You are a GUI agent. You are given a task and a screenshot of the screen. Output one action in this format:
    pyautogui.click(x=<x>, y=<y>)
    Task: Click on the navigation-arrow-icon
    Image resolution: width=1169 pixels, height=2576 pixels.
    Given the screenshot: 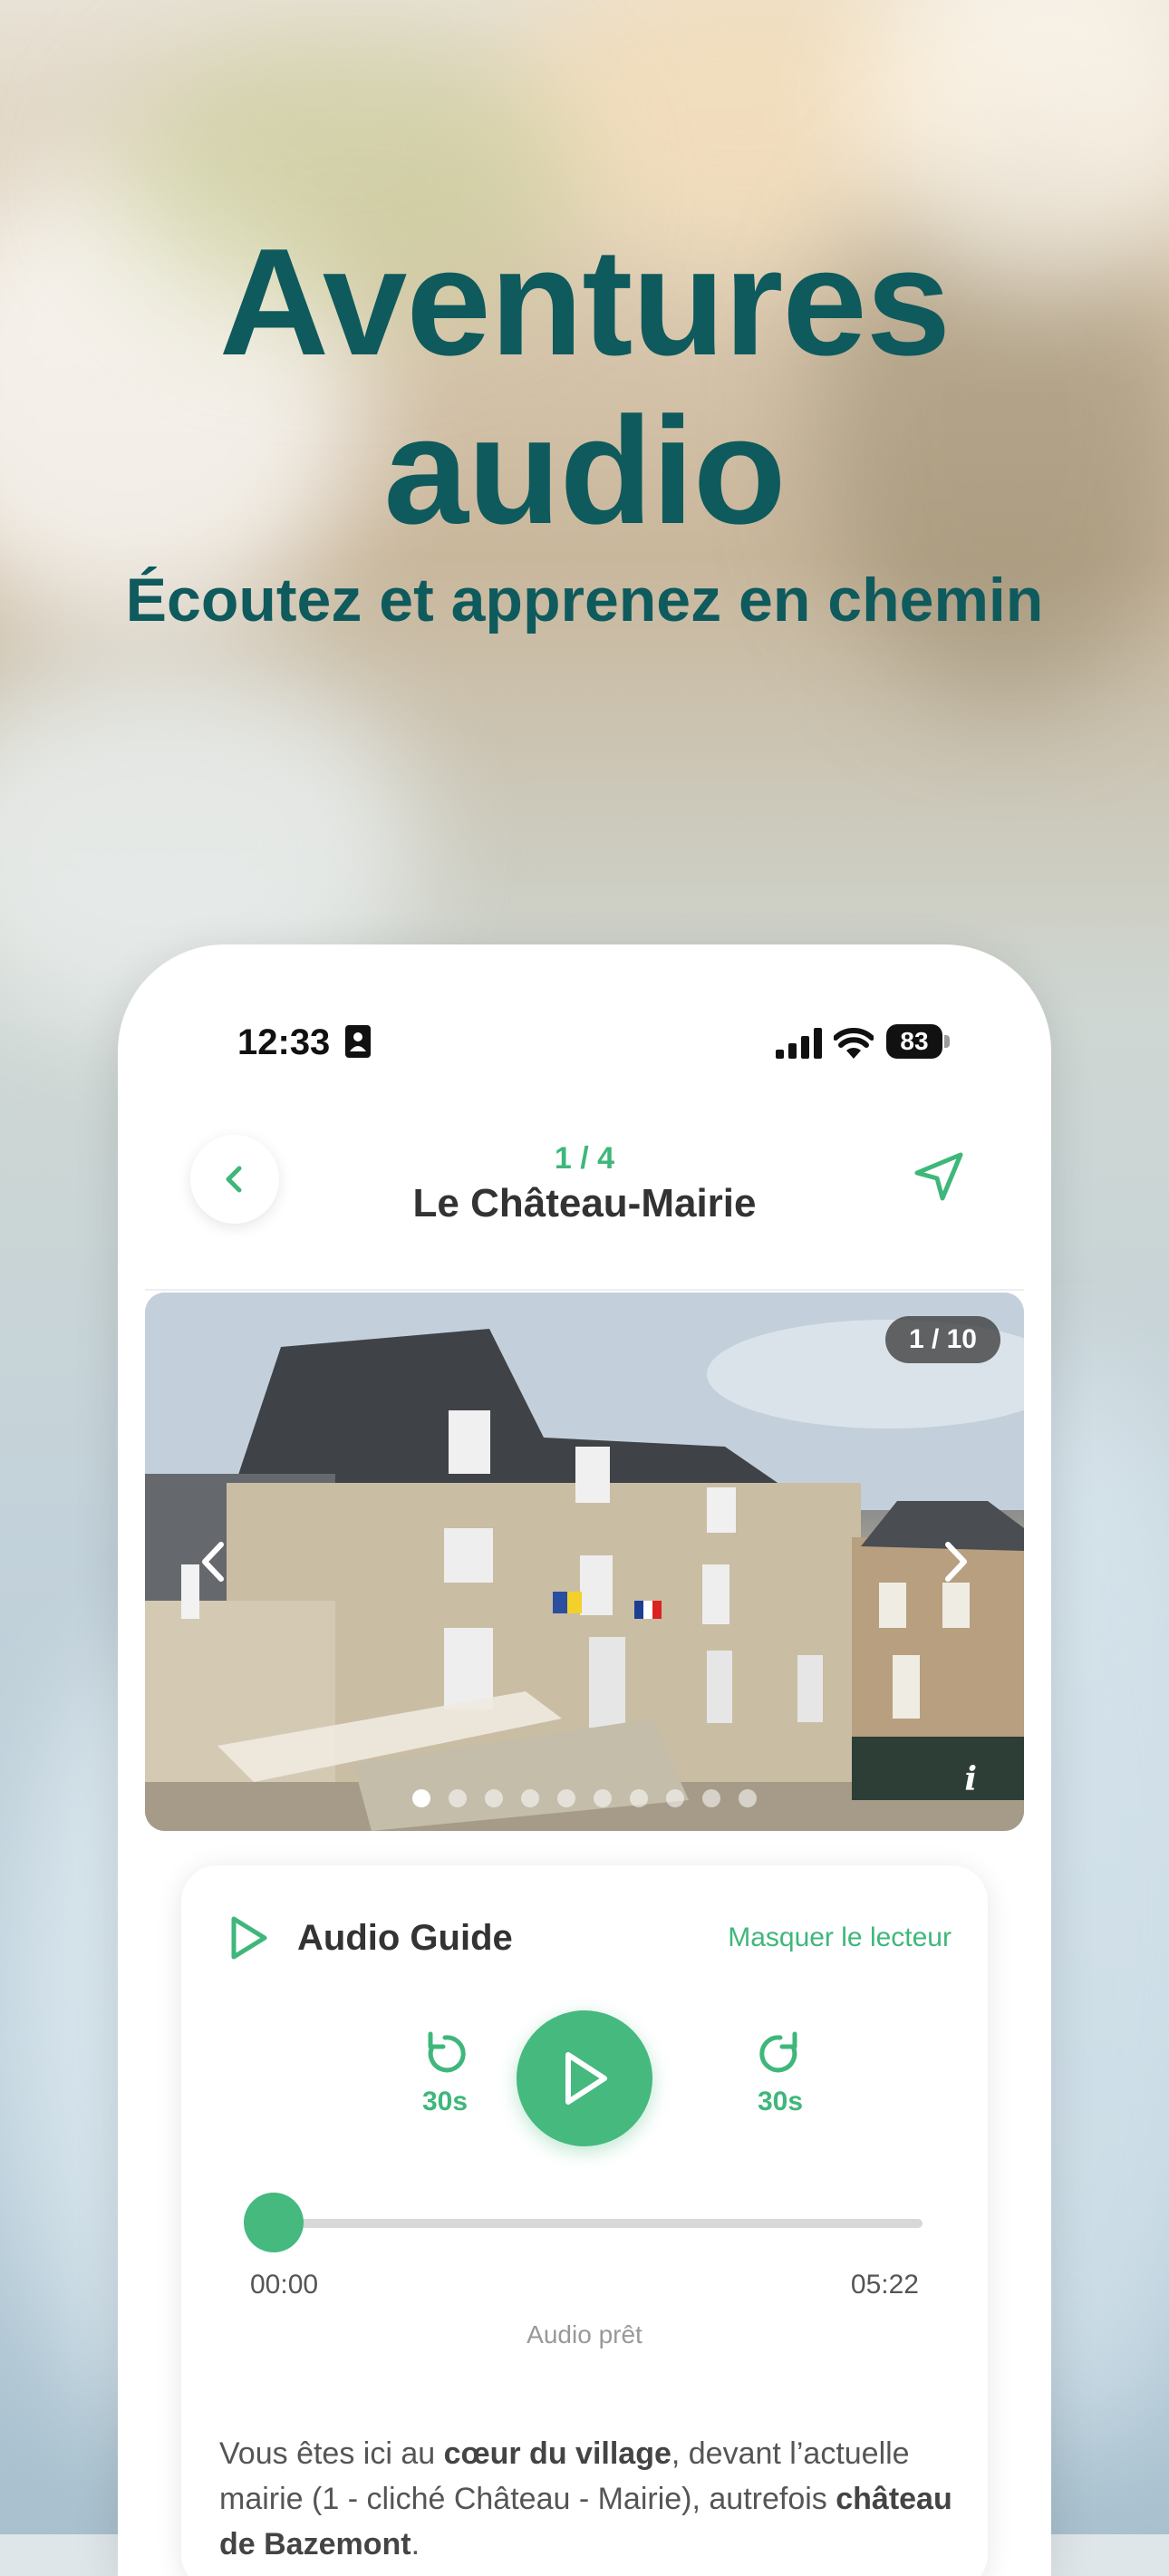 What is the action you would take?
    pyautogui.click(x=939, y=1177)
    